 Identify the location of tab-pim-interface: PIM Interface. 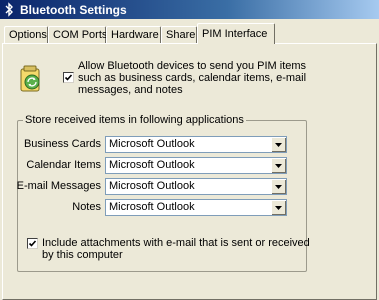
(236, 33).